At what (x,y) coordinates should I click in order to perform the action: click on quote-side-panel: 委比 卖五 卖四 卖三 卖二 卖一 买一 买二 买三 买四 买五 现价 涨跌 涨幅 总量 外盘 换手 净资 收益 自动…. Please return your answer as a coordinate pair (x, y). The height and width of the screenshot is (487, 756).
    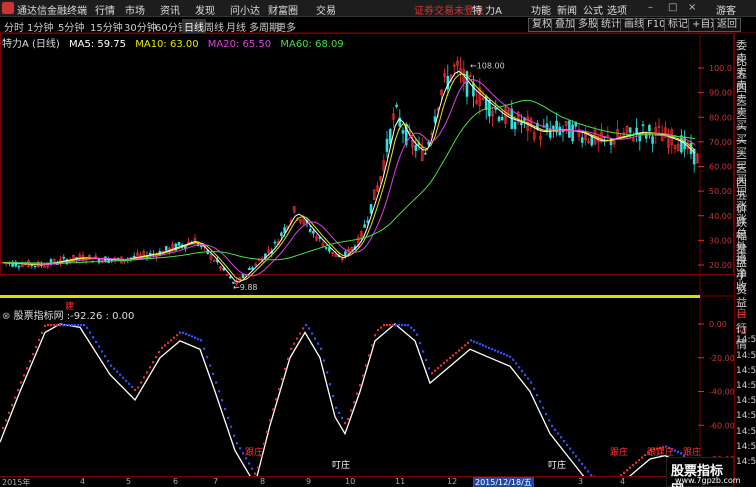
    Looking at the image, I should click on (745, 260).